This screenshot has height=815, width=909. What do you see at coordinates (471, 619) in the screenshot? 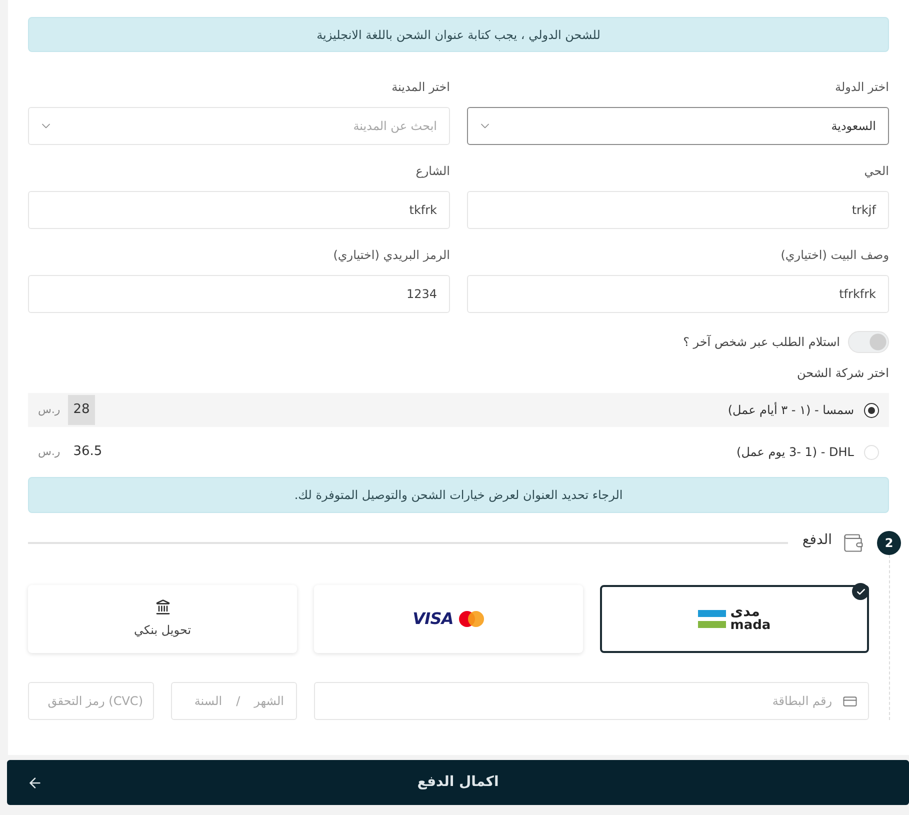
I see `overlapping-circles-icon` at bounding box center [471, 619].